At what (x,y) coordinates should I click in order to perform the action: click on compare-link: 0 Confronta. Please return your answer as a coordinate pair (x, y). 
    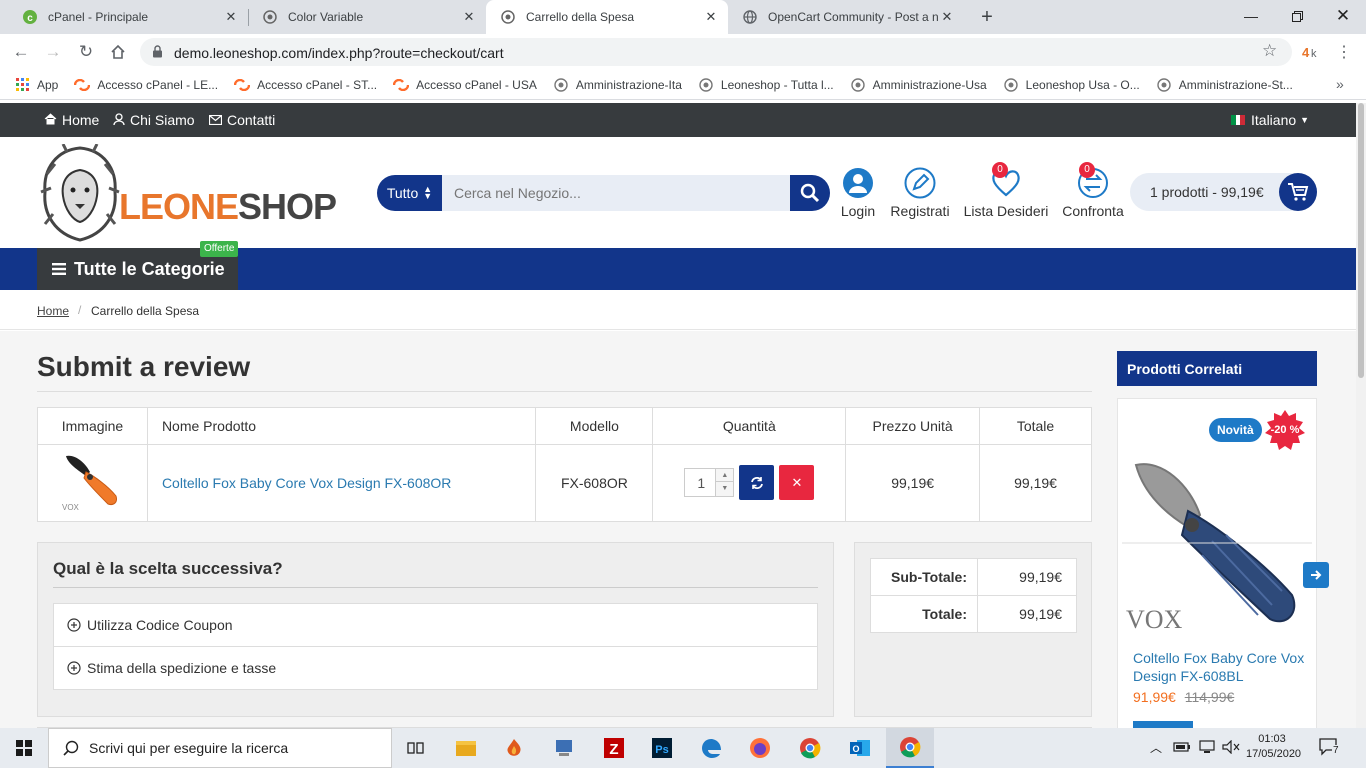
    Looking at the image, I should click on (1093, 190).